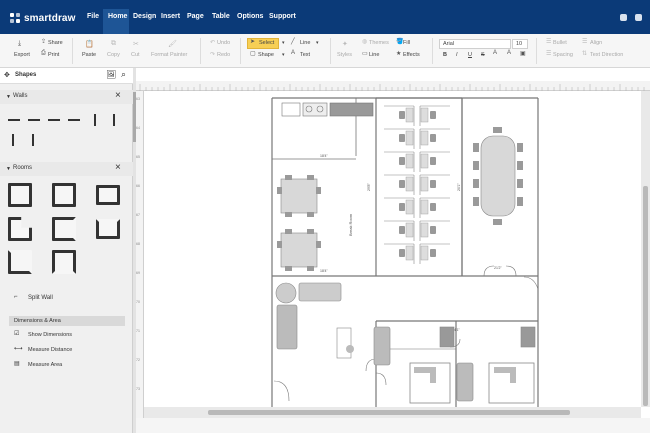  I want to click on text-button: Text, so click(305, 55).